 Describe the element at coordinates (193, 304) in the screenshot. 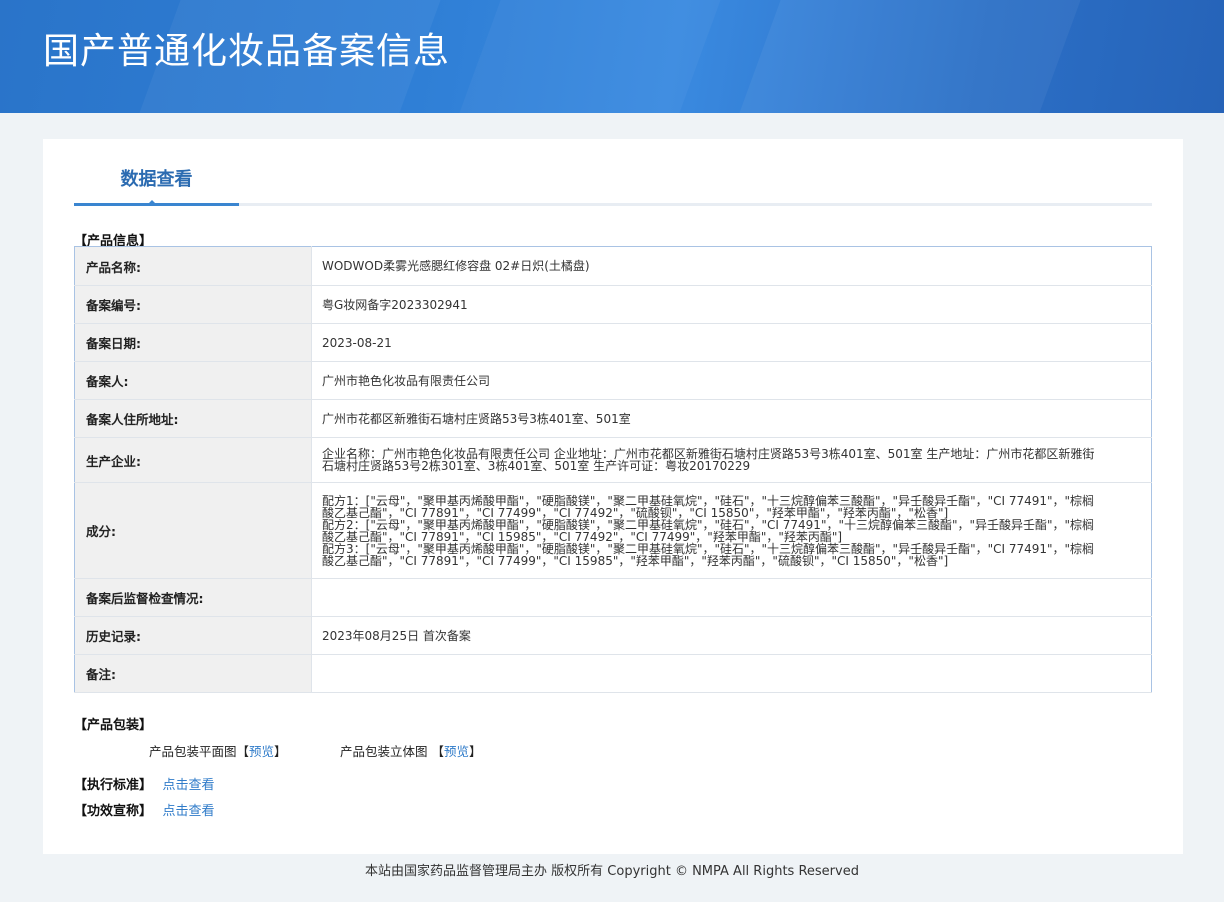

I see `row-label: 备案编号:` at that location.